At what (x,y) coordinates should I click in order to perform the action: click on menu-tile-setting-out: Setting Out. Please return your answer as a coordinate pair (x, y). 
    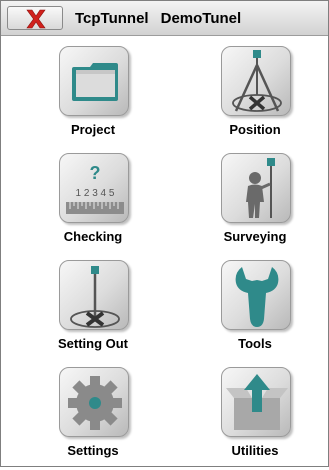
    Looking at the image, I should click on (93, 309).